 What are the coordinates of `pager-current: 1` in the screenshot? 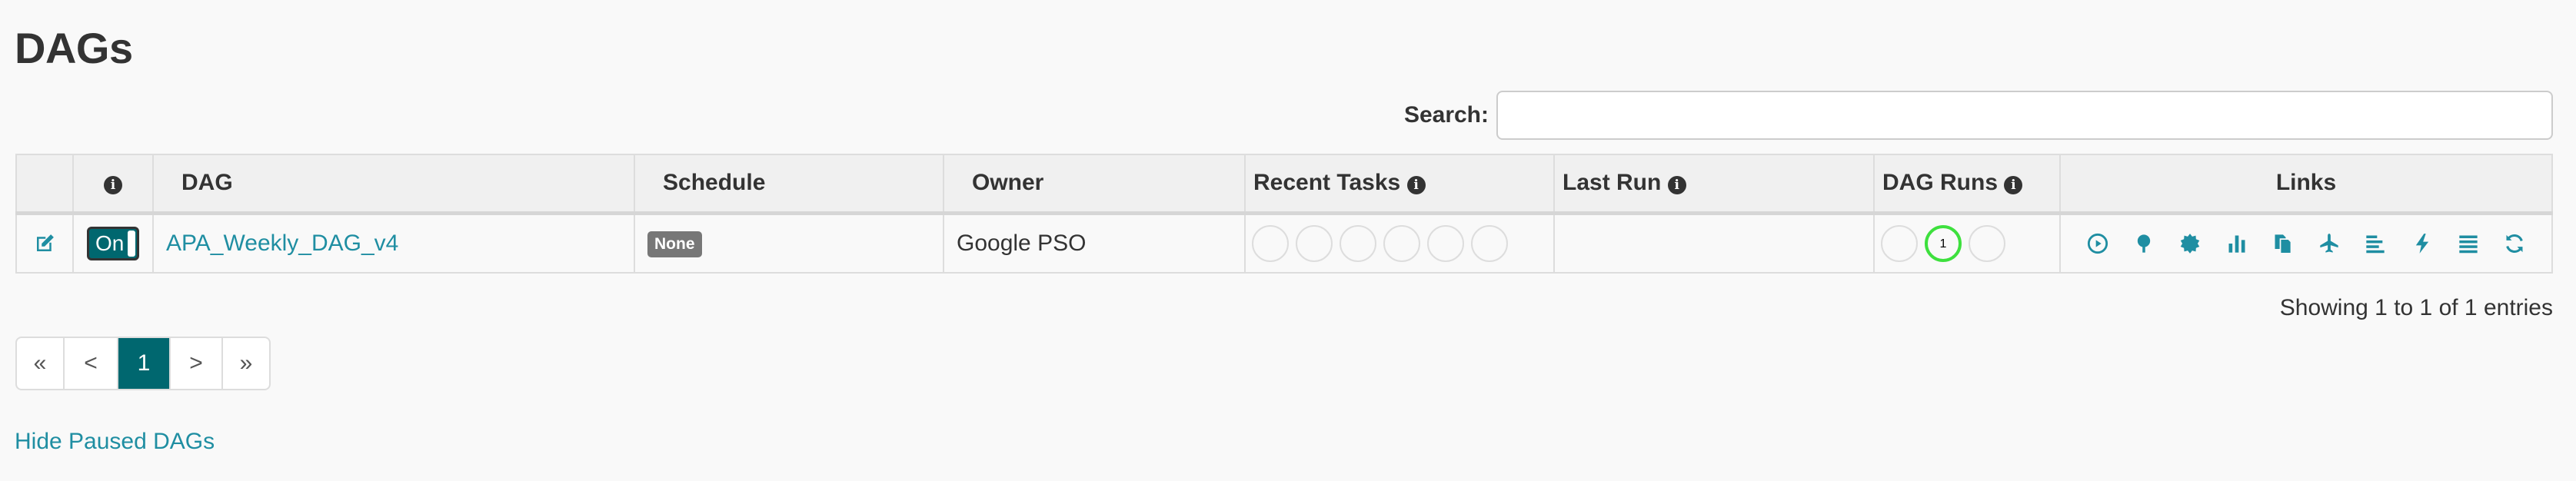 It's located at (144, 363).